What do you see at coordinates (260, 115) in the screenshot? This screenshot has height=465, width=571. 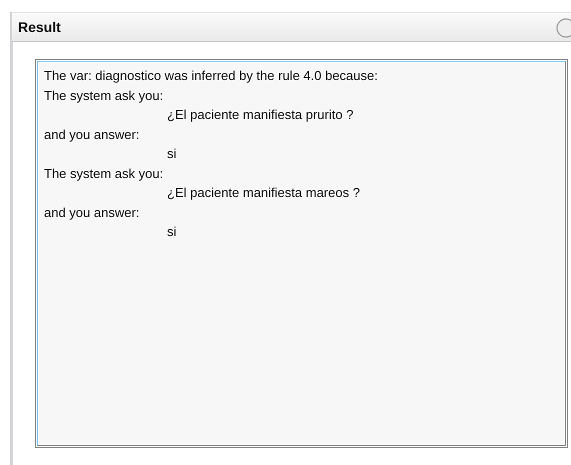 I see `question-text: ¿El paciente manifiesta prurito ?` at bounding box center [260, 115].